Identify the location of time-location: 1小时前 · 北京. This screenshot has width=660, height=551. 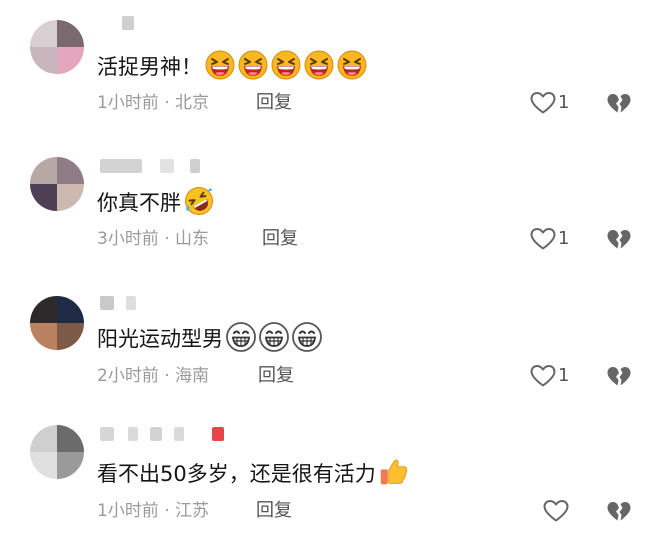
(153, 103).